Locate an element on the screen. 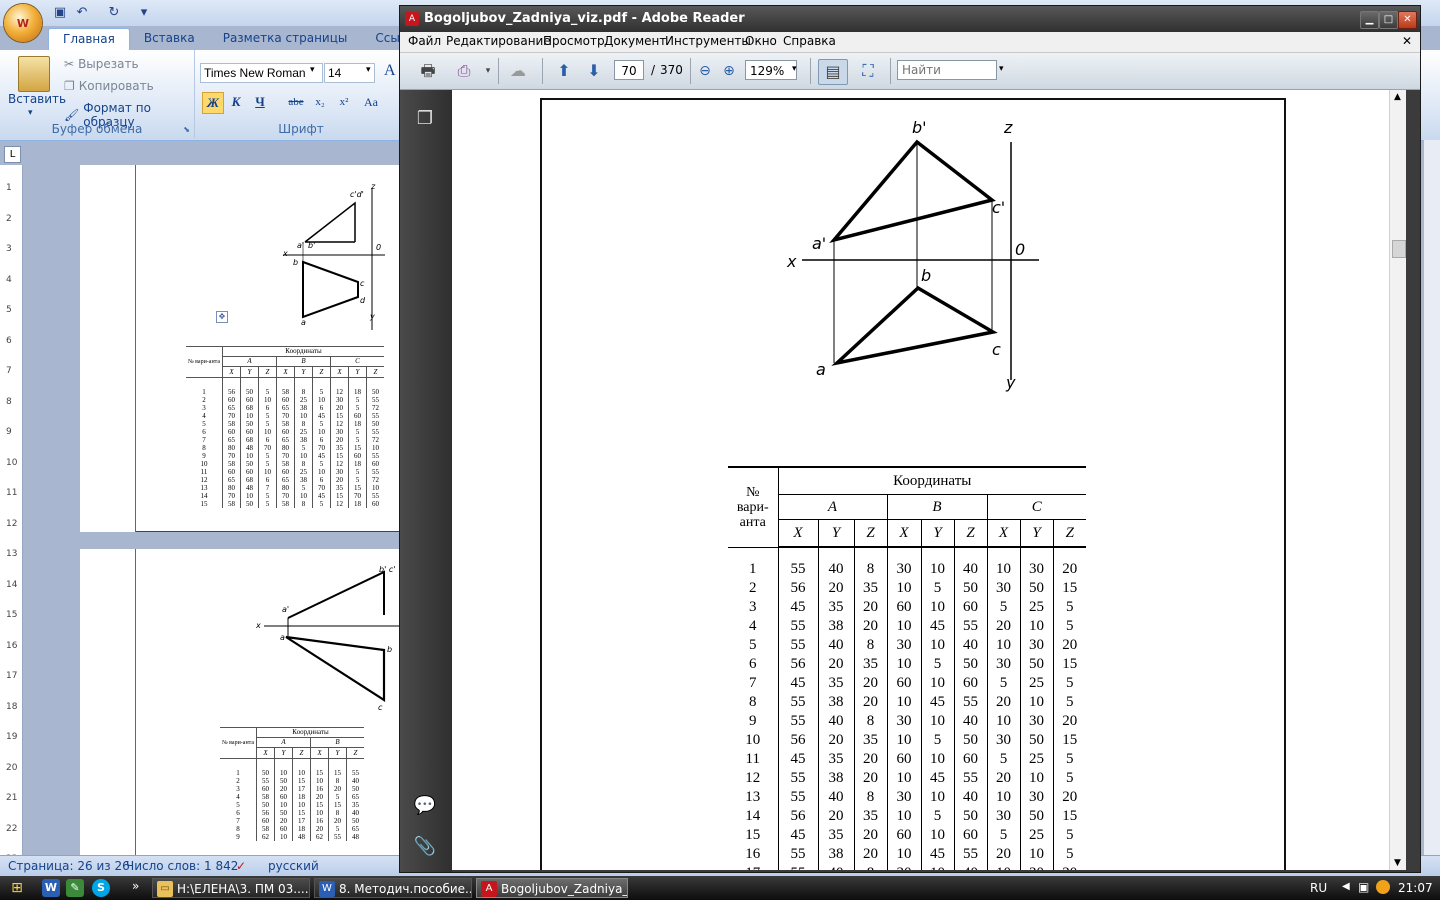 The width and height of the screenshot is (1440, 900). coordinate-value: 30 is located at coordinates (1004, 816).